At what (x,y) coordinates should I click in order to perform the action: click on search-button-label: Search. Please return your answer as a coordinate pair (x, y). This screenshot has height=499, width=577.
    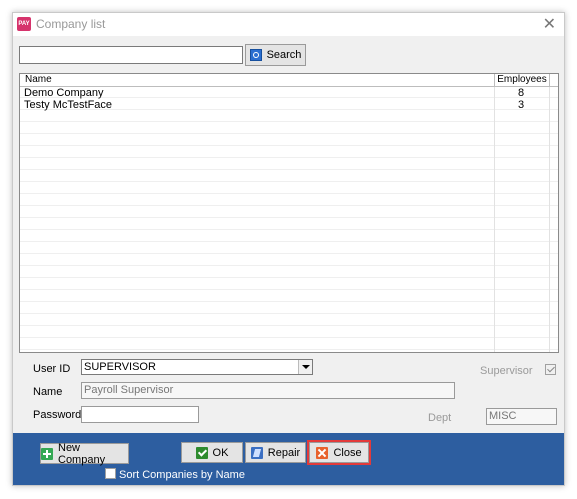
    Looking at the image, I should click on (284, 55).